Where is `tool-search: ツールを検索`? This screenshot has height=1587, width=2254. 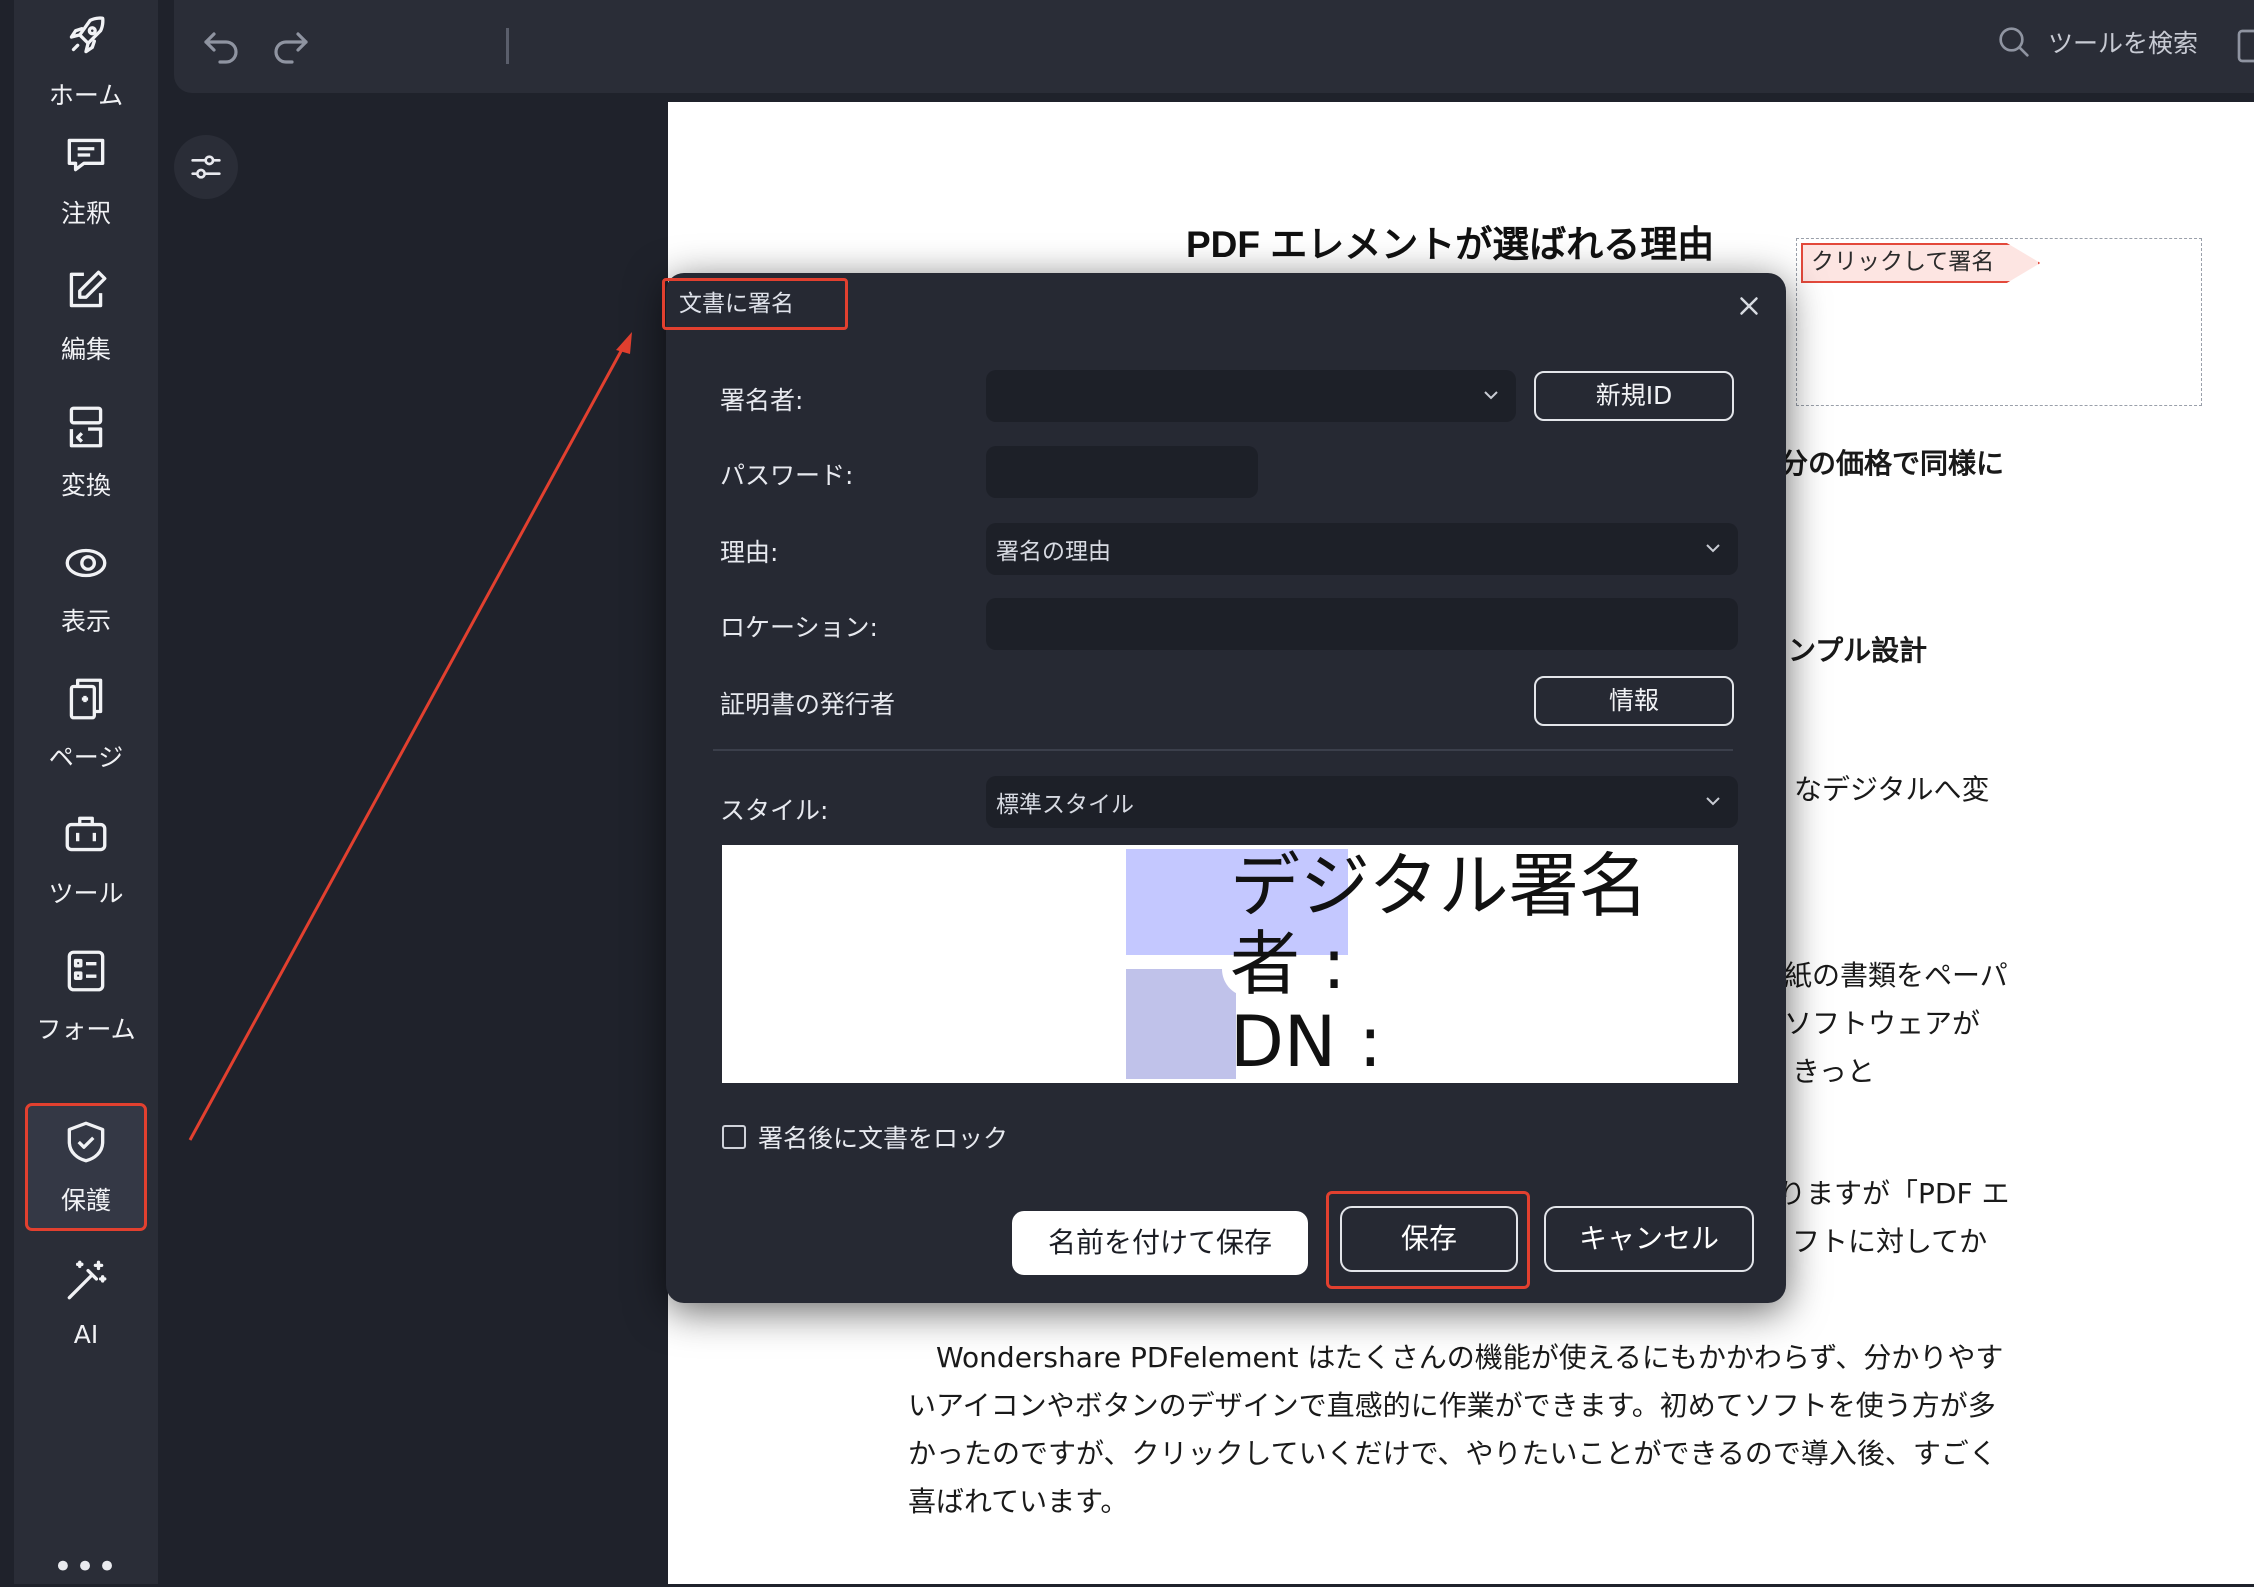
tool-search: ツールを検索 is located at coordinates (2096, 42).